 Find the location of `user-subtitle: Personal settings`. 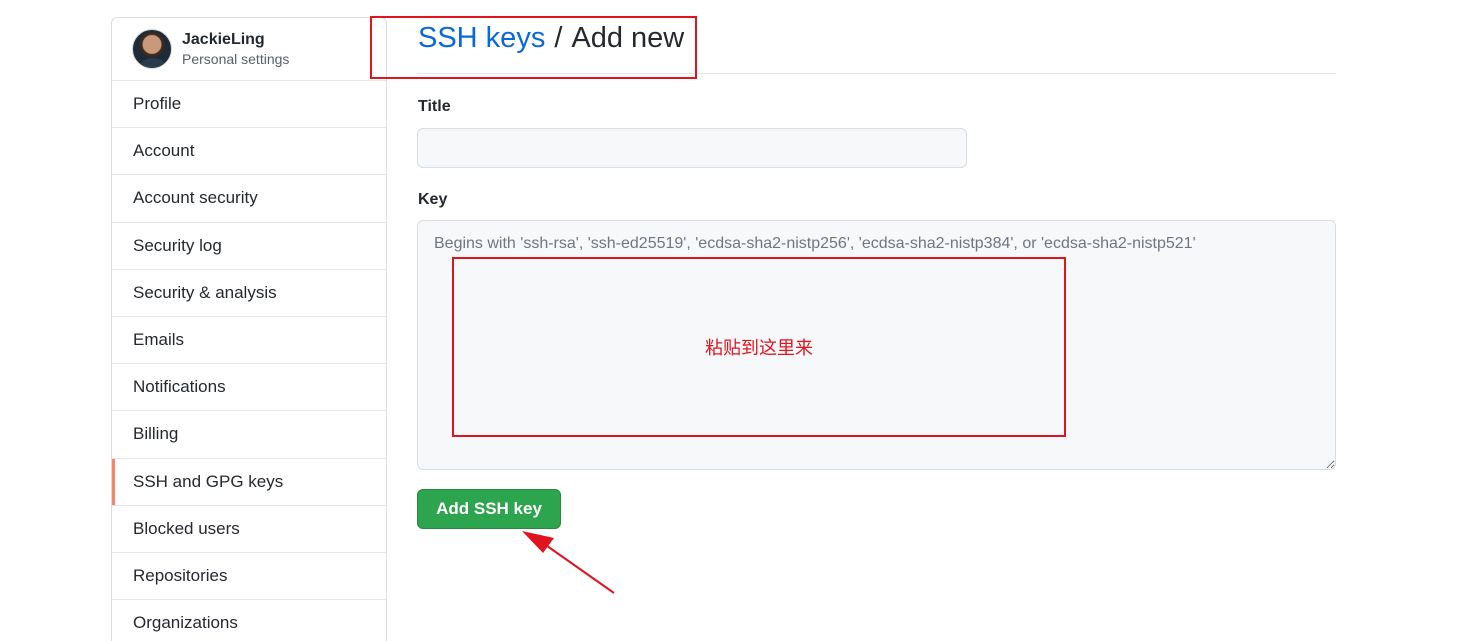

user-subtitle: Personal settings is located at coordinates (236, 59).